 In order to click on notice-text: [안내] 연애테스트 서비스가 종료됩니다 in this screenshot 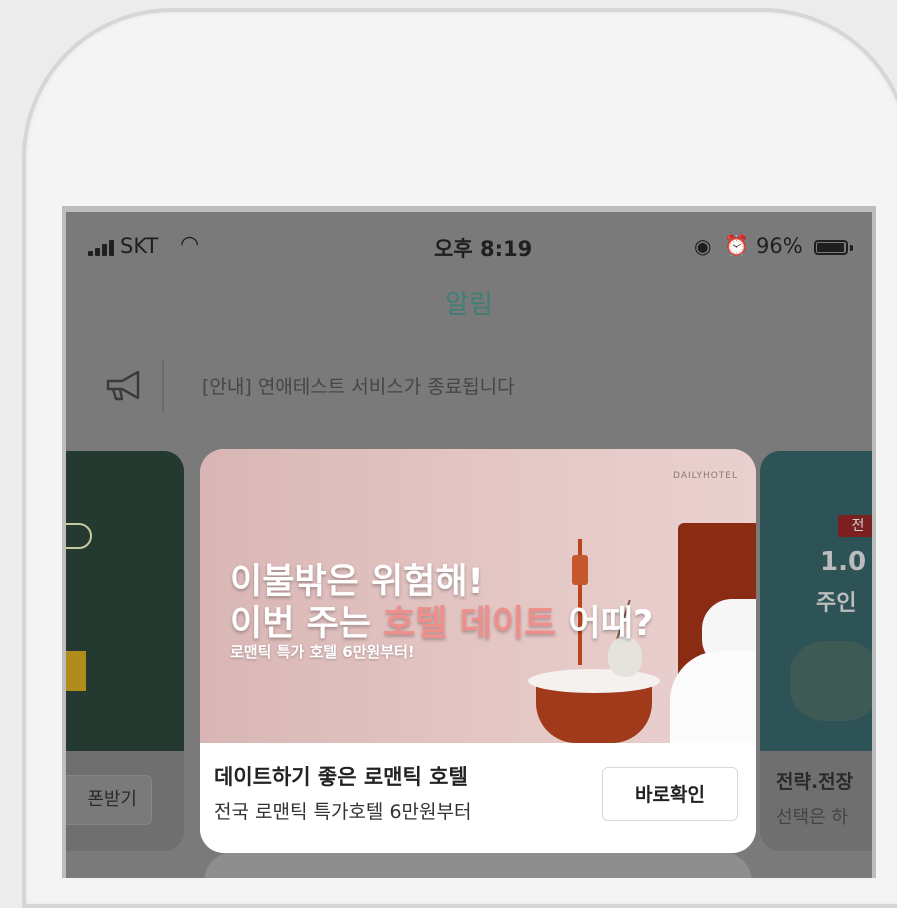, I will do `click(358, 385)`.